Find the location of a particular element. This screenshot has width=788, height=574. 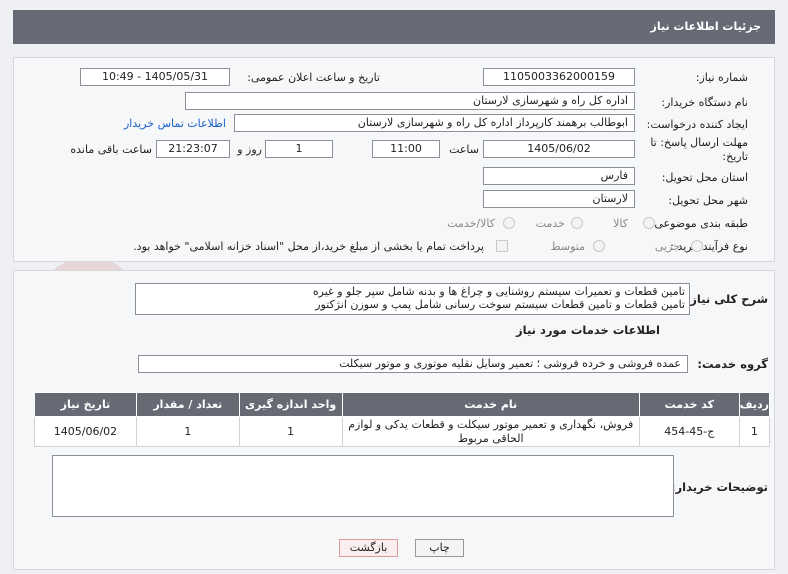

buyer-contact-link: اطلاعات تماس خریدار is located at coordinates (175, 123).